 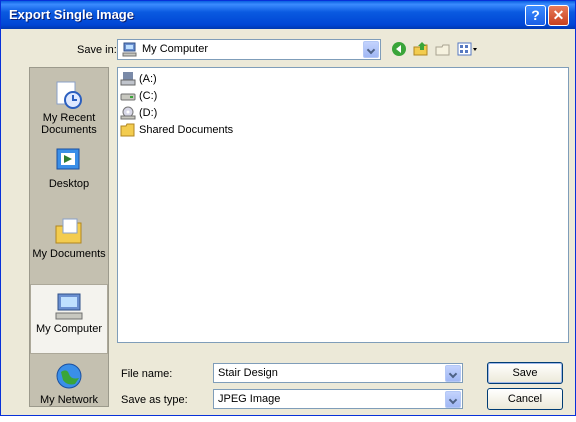 I want to click on save-as-type-value: JPEG Image, so click(x=249, y=399).